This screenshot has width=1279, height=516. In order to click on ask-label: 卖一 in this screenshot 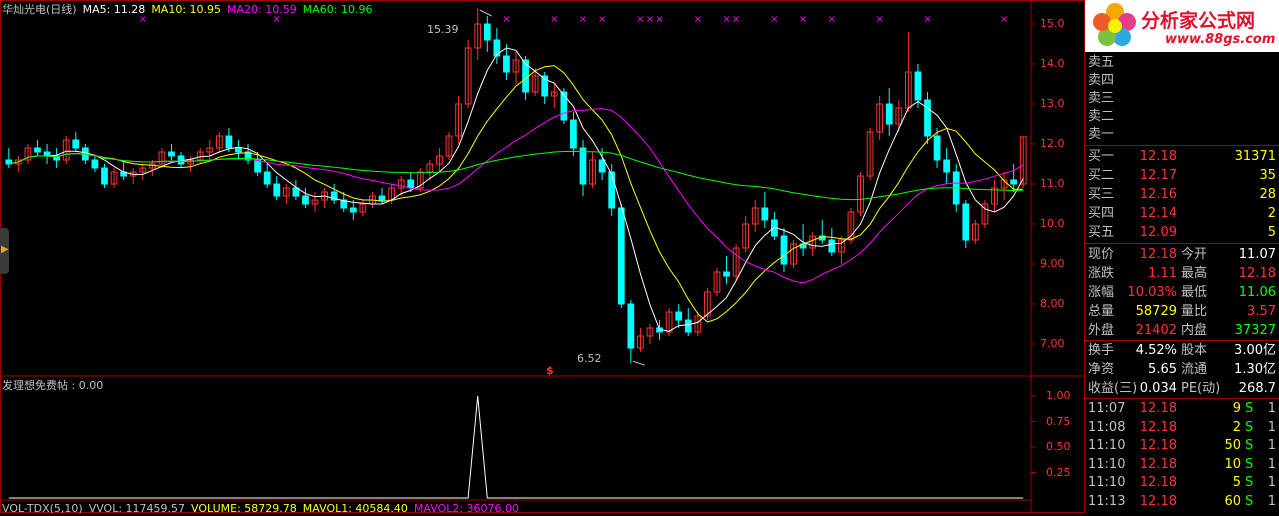, I will do `click(1101, 134)`.